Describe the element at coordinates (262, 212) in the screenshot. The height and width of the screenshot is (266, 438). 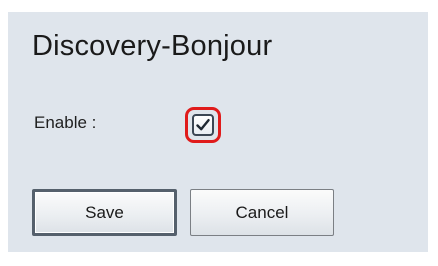
I see `cancel-button: Cancel` at that location.